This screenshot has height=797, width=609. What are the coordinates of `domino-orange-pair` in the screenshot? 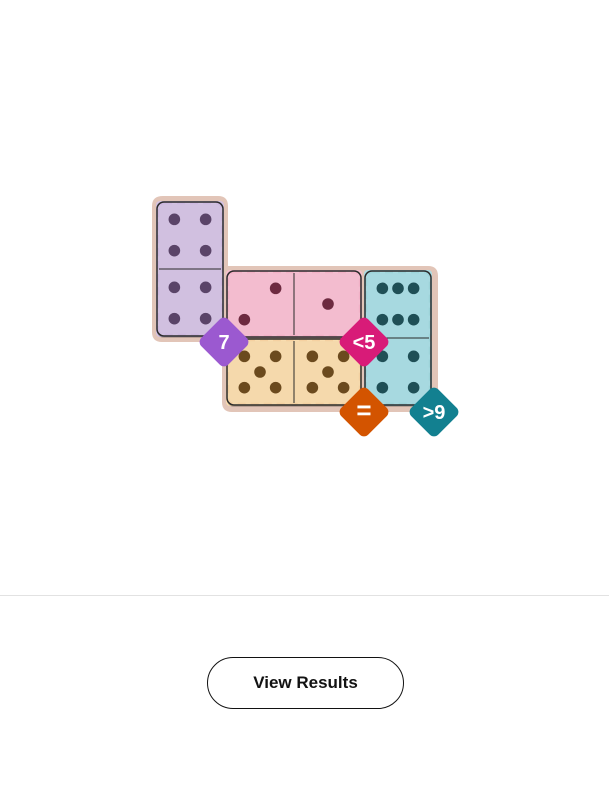 It's located at (294, 372).